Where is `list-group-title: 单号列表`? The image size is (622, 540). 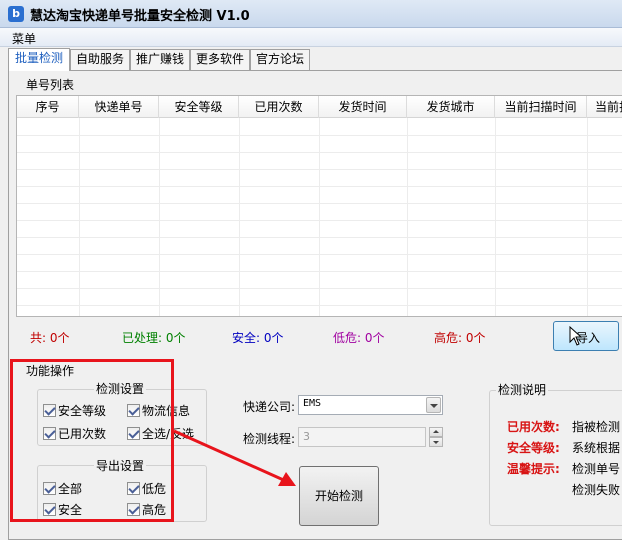 list-group-title: 单号列表 is located at coordinates (50, 84).